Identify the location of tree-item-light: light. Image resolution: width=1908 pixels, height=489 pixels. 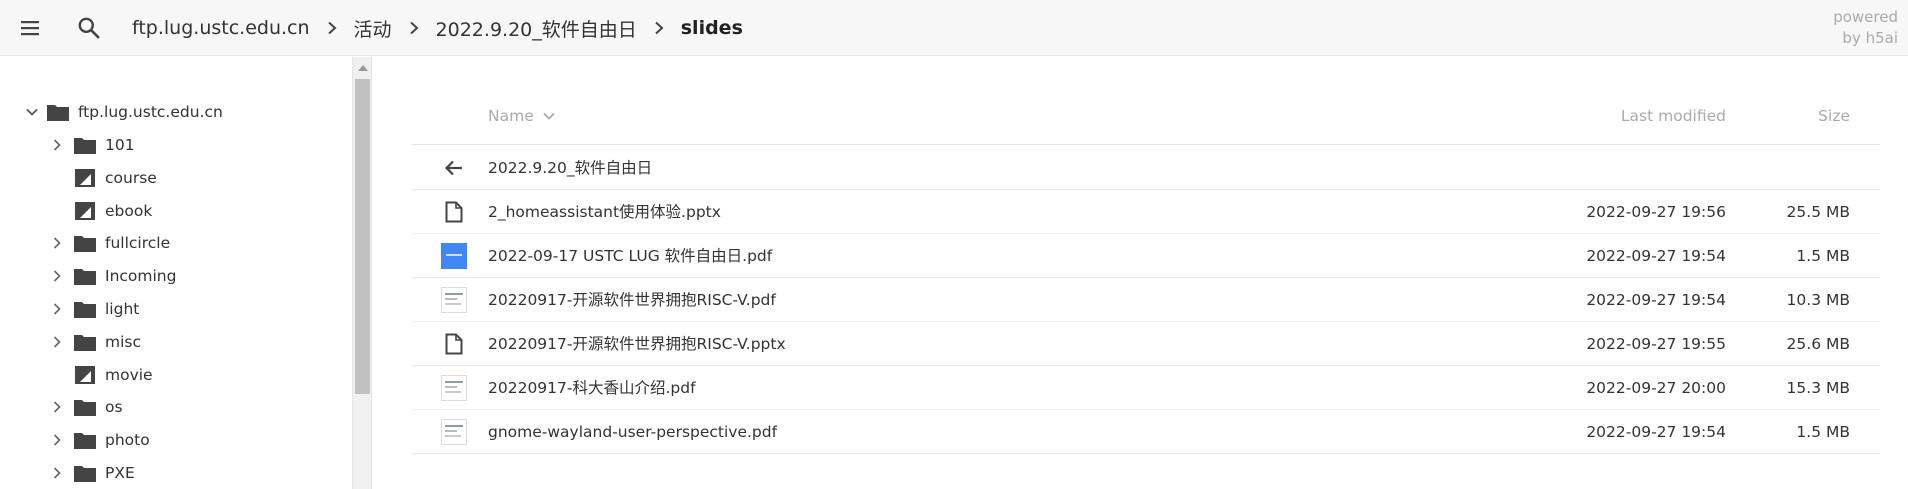
(92, 309).